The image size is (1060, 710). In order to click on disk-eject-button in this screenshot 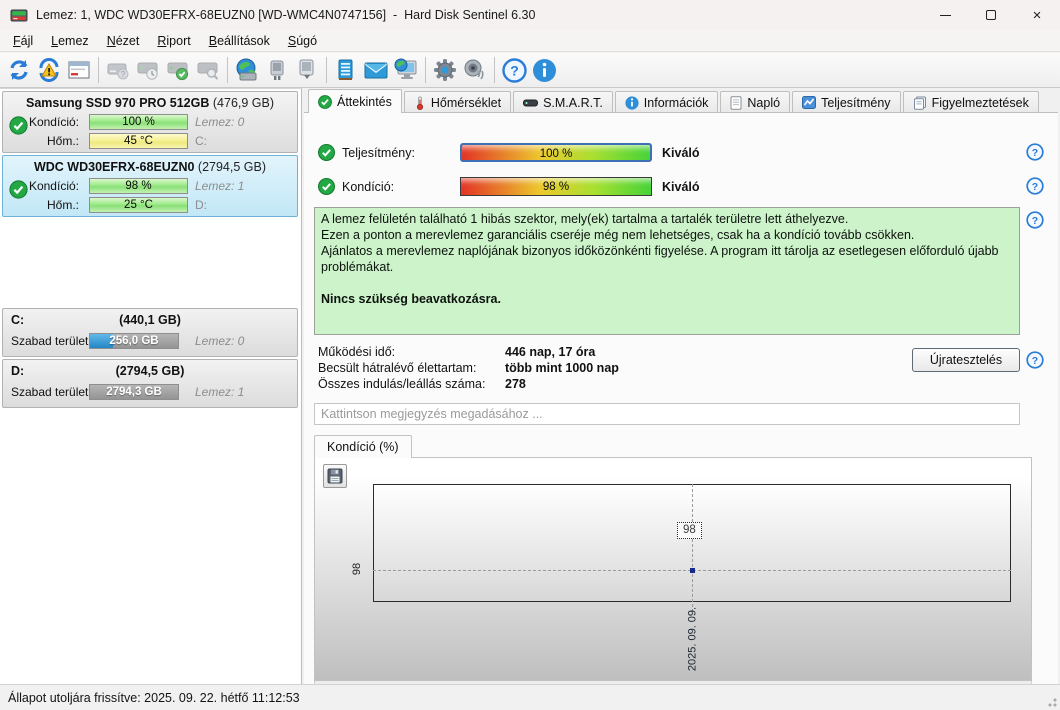, I will do `click(307, 70)`.